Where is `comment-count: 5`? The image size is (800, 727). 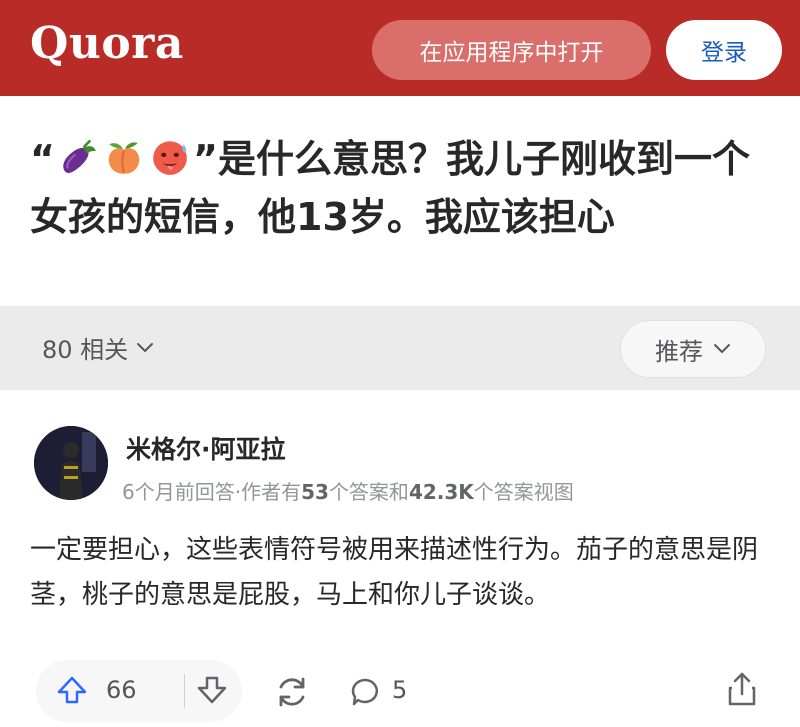 comment-count: 5 is located at coordinates (400, 690).